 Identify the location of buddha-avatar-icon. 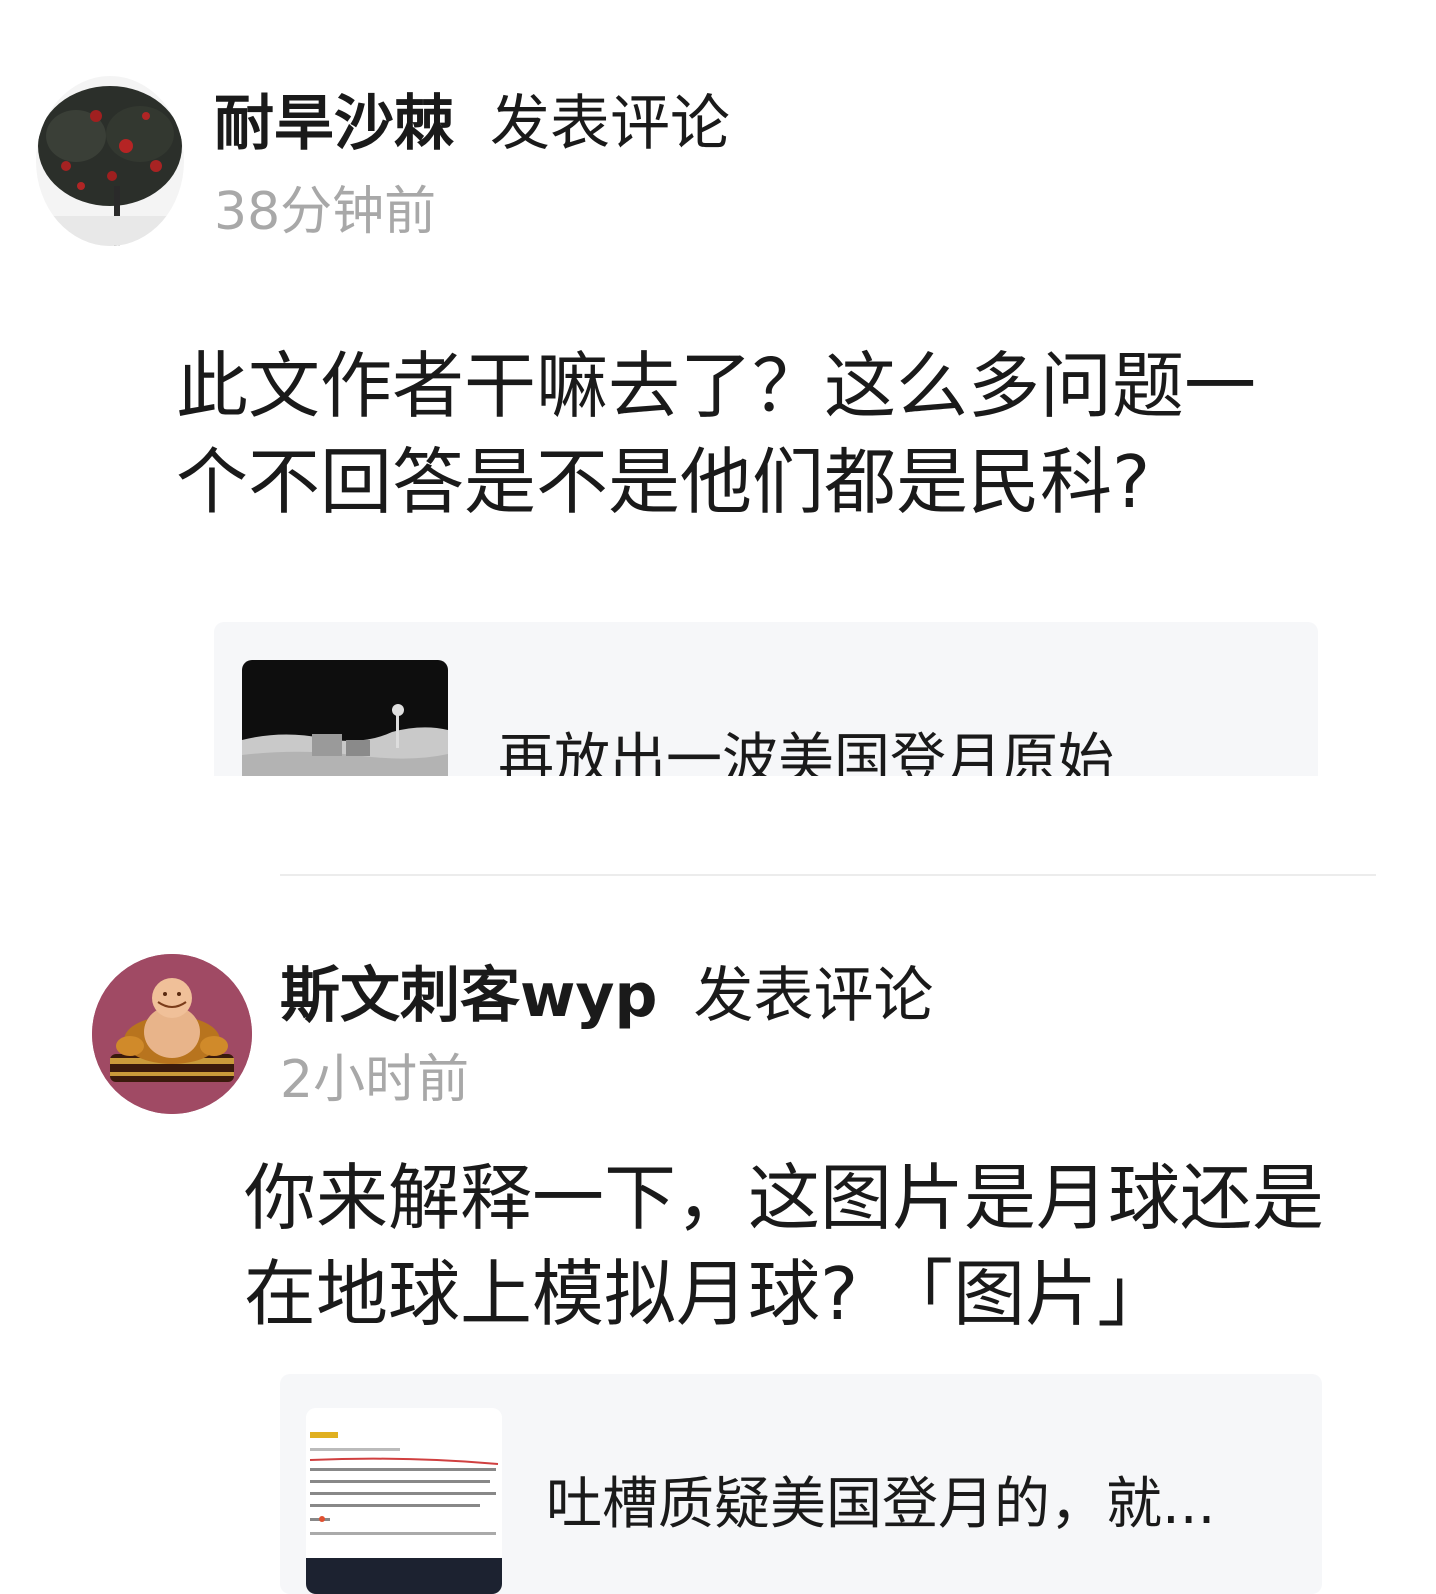
(172, 1034).